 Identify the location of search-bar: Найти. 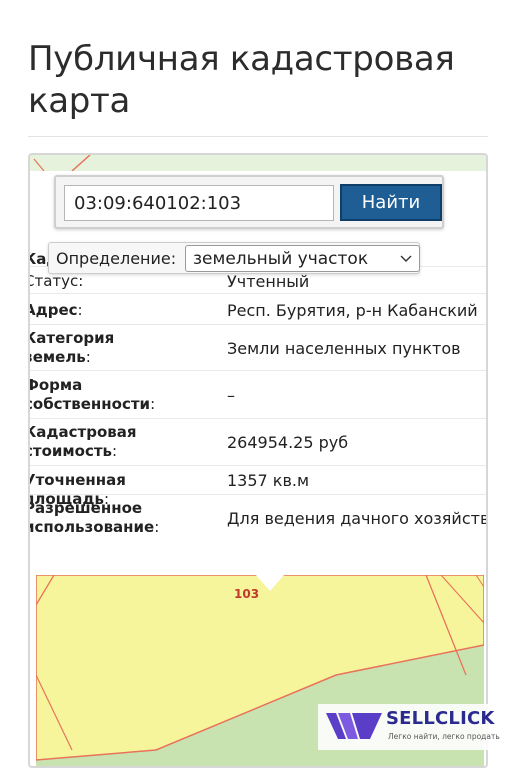
(249, 202).